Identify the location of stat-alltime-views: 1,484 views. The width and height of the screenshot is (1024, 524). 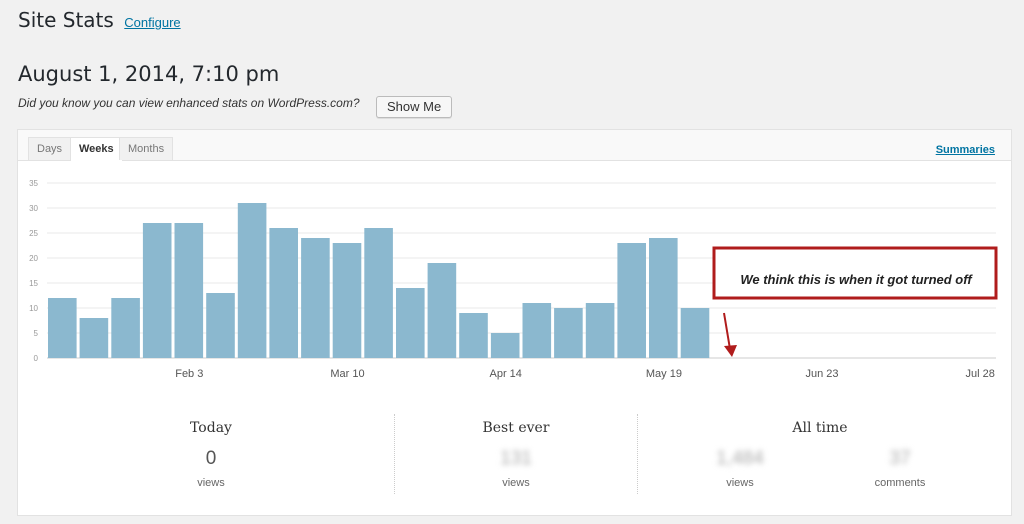
(740, 462).